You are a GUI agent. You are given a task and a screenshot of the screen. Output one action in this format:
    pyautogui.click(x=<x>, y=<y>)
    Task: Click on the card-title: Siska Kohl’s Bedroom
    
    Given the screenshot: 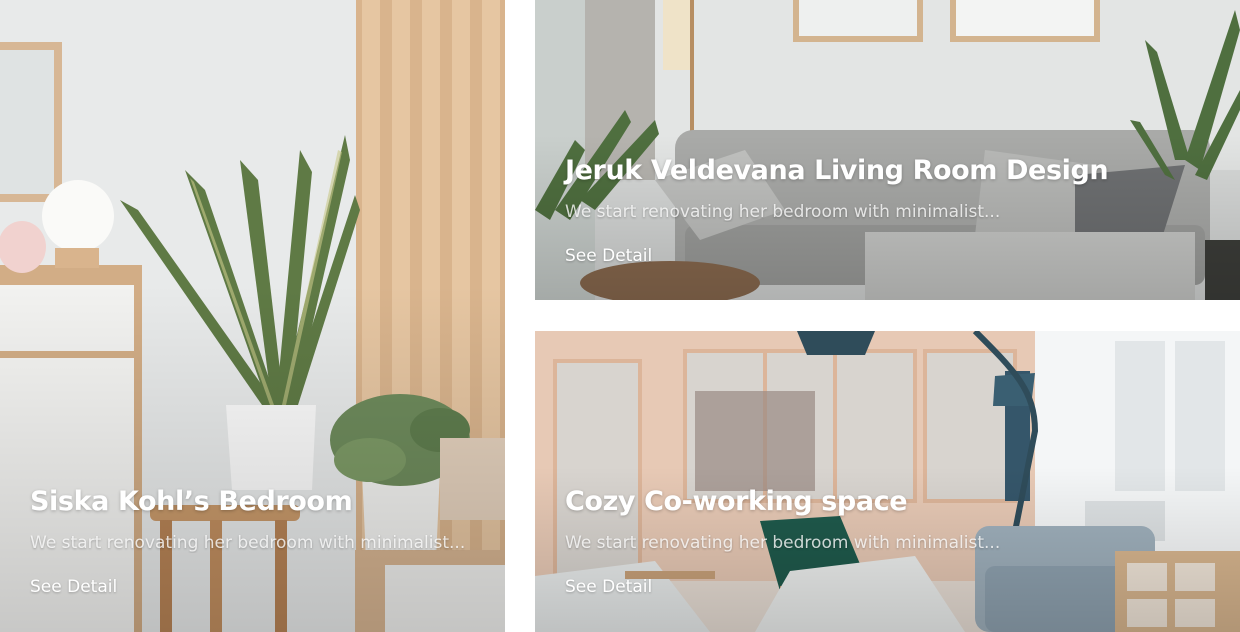 What is the action you would take?
    pyautogui.click(x=191, y=501)
    